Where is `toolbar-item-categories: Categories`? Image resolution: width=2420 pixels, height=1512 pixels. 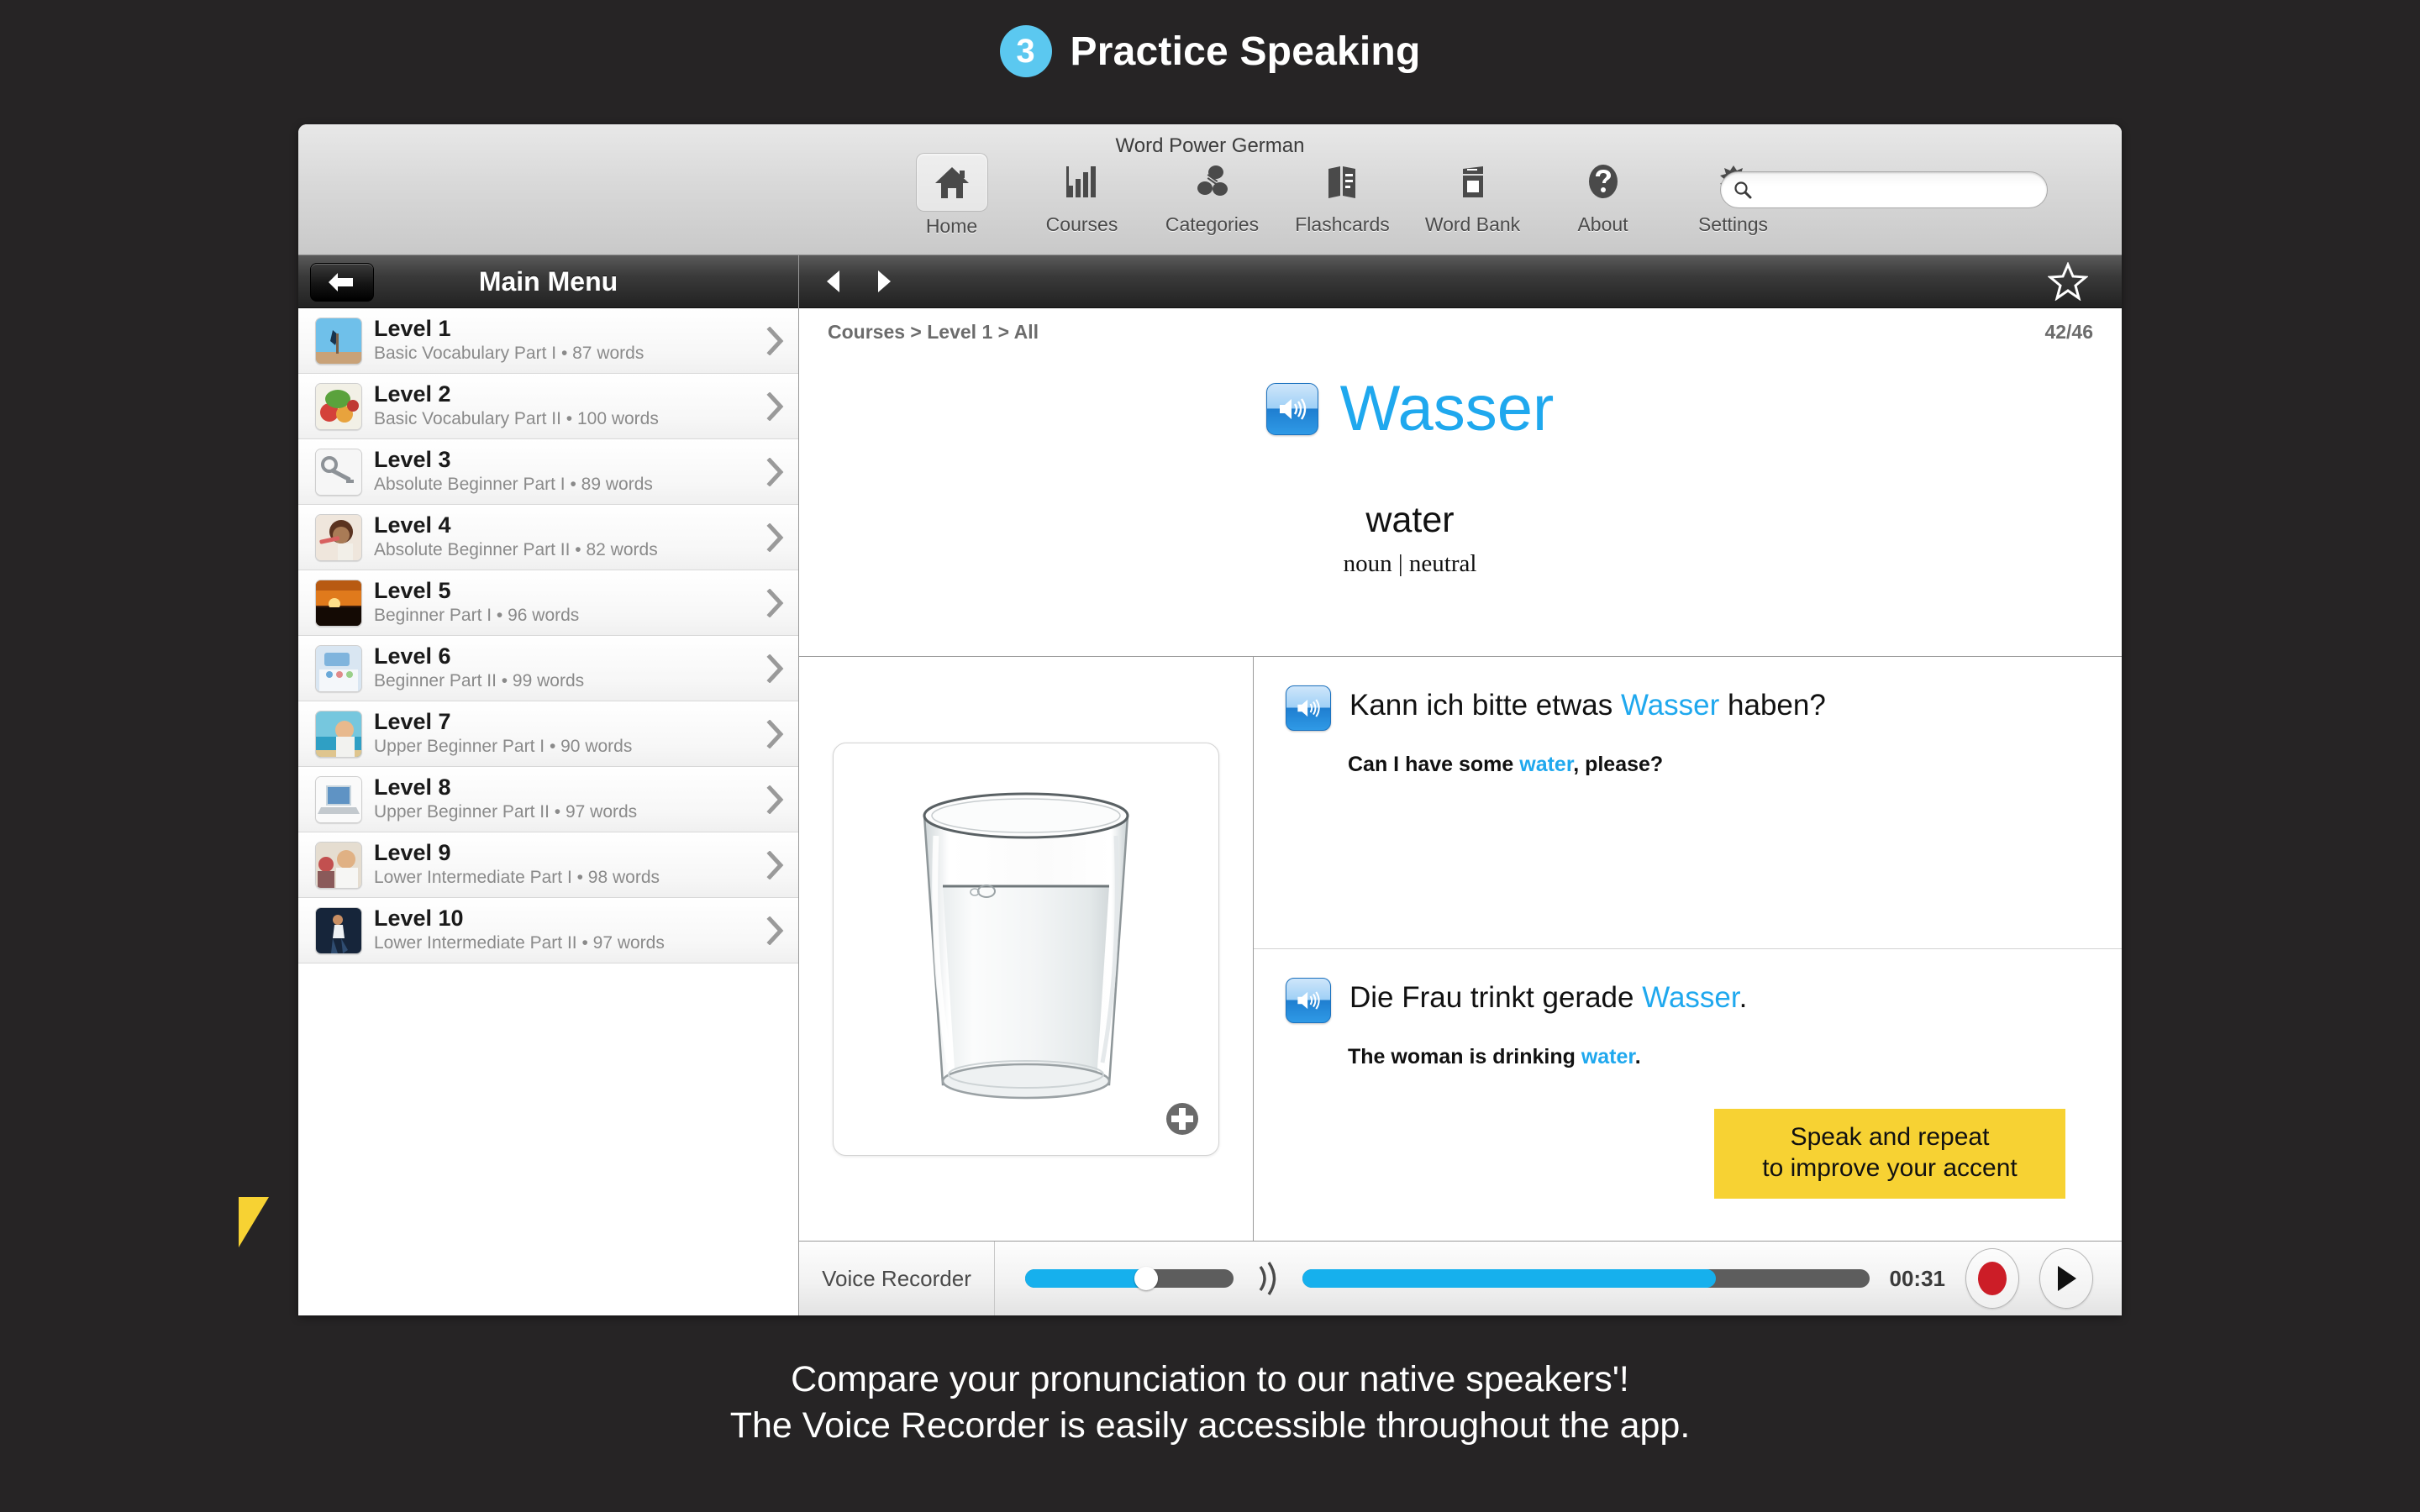
toolbar-item-categories: Categories is located at coordinates (1212, 194).